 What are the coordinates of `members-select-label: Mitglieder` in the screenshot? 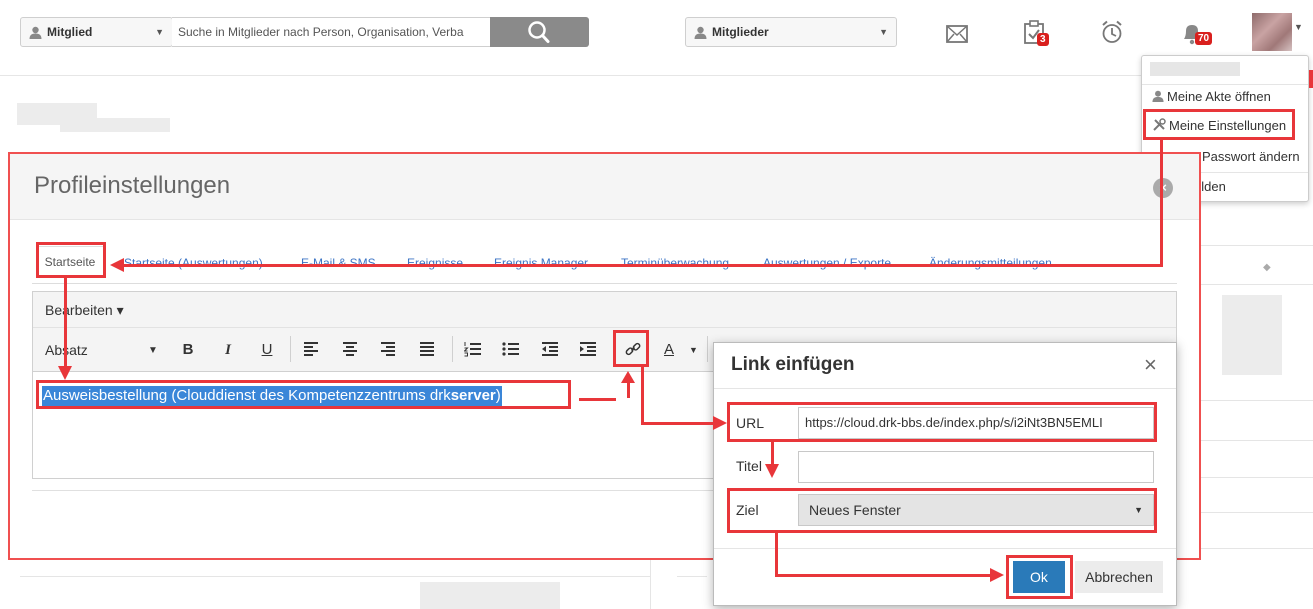 It's located at (740, 32).